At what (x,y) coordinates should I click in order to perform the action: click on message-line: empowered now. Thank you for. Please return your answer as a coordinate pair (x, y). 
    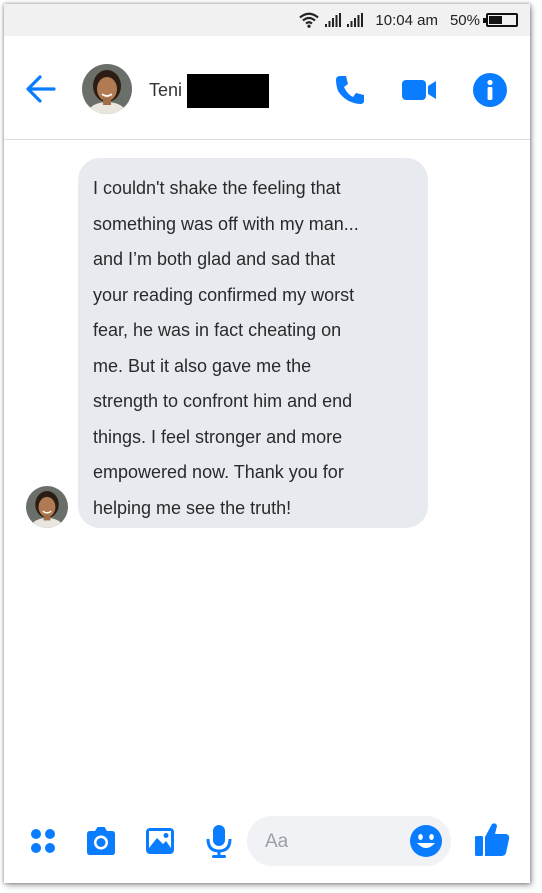
    Looking at the image, I should click on (218, 472).